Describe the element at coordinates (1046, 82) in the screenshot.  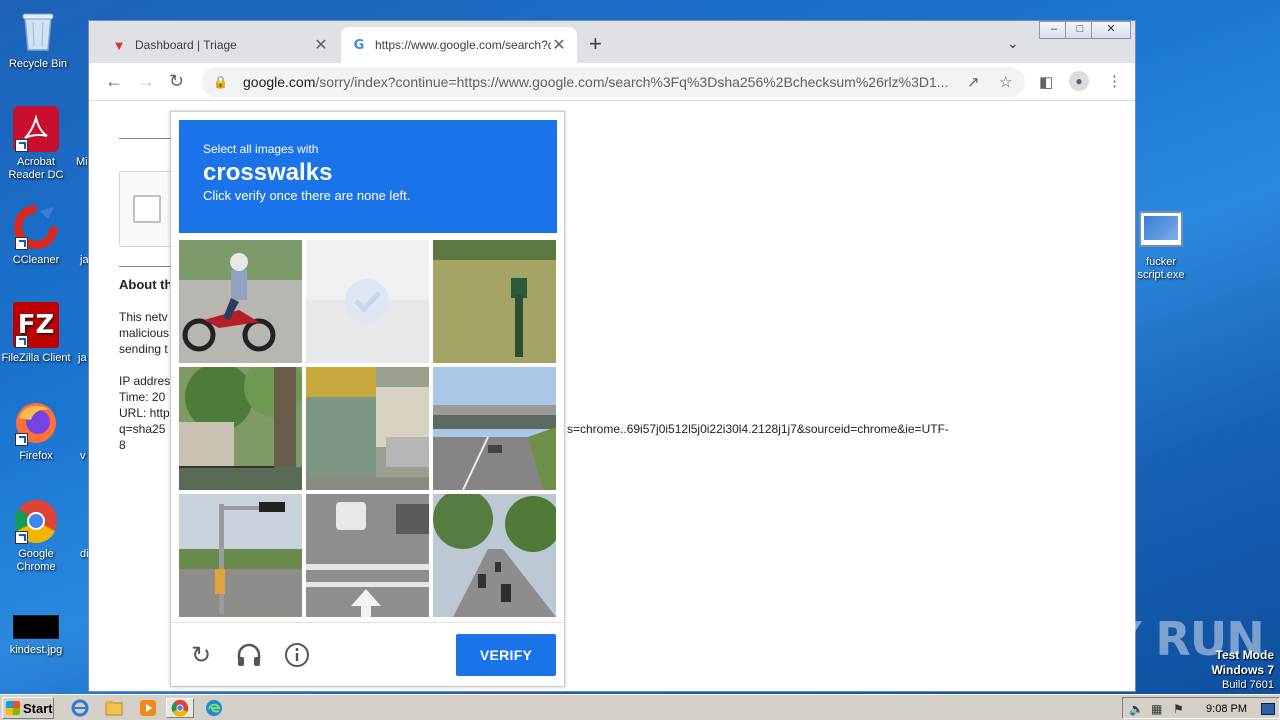
I see `side-panel-icon: ◧` at that location.